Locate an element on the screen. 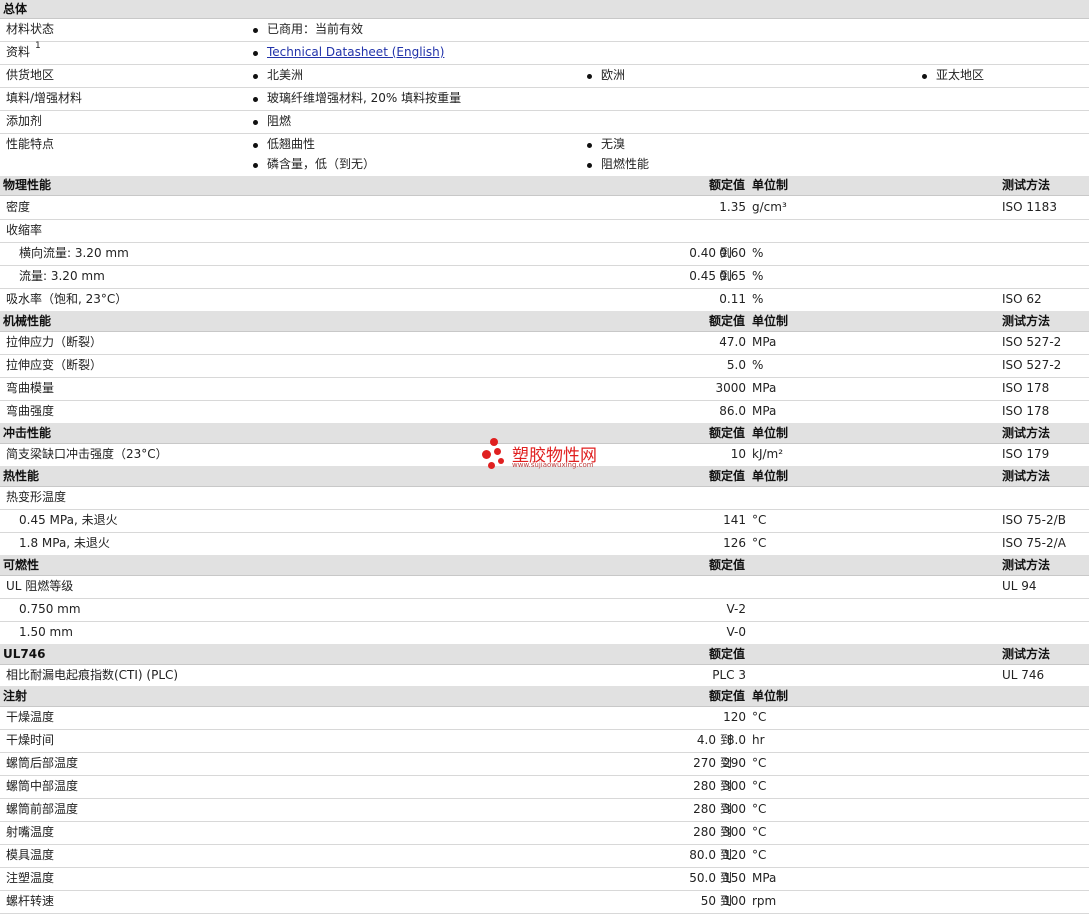  table-row: 螺杆转速 50 到 100 rpm is located at coordinates (544, 902).